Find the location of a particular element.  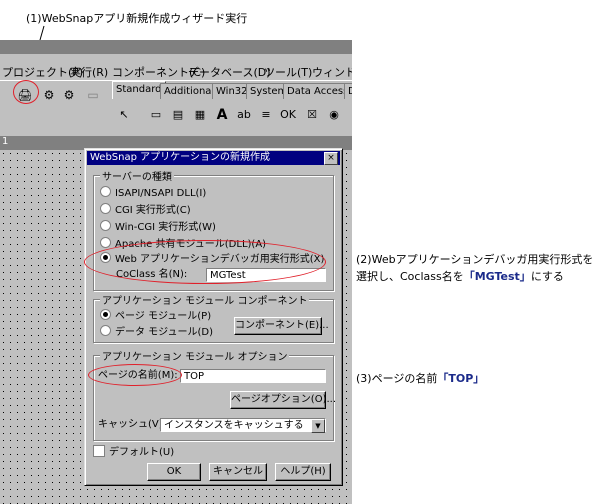

dialog-title: WebSnap アプリケーションの新規作成 is located at coordinates (180, 157).